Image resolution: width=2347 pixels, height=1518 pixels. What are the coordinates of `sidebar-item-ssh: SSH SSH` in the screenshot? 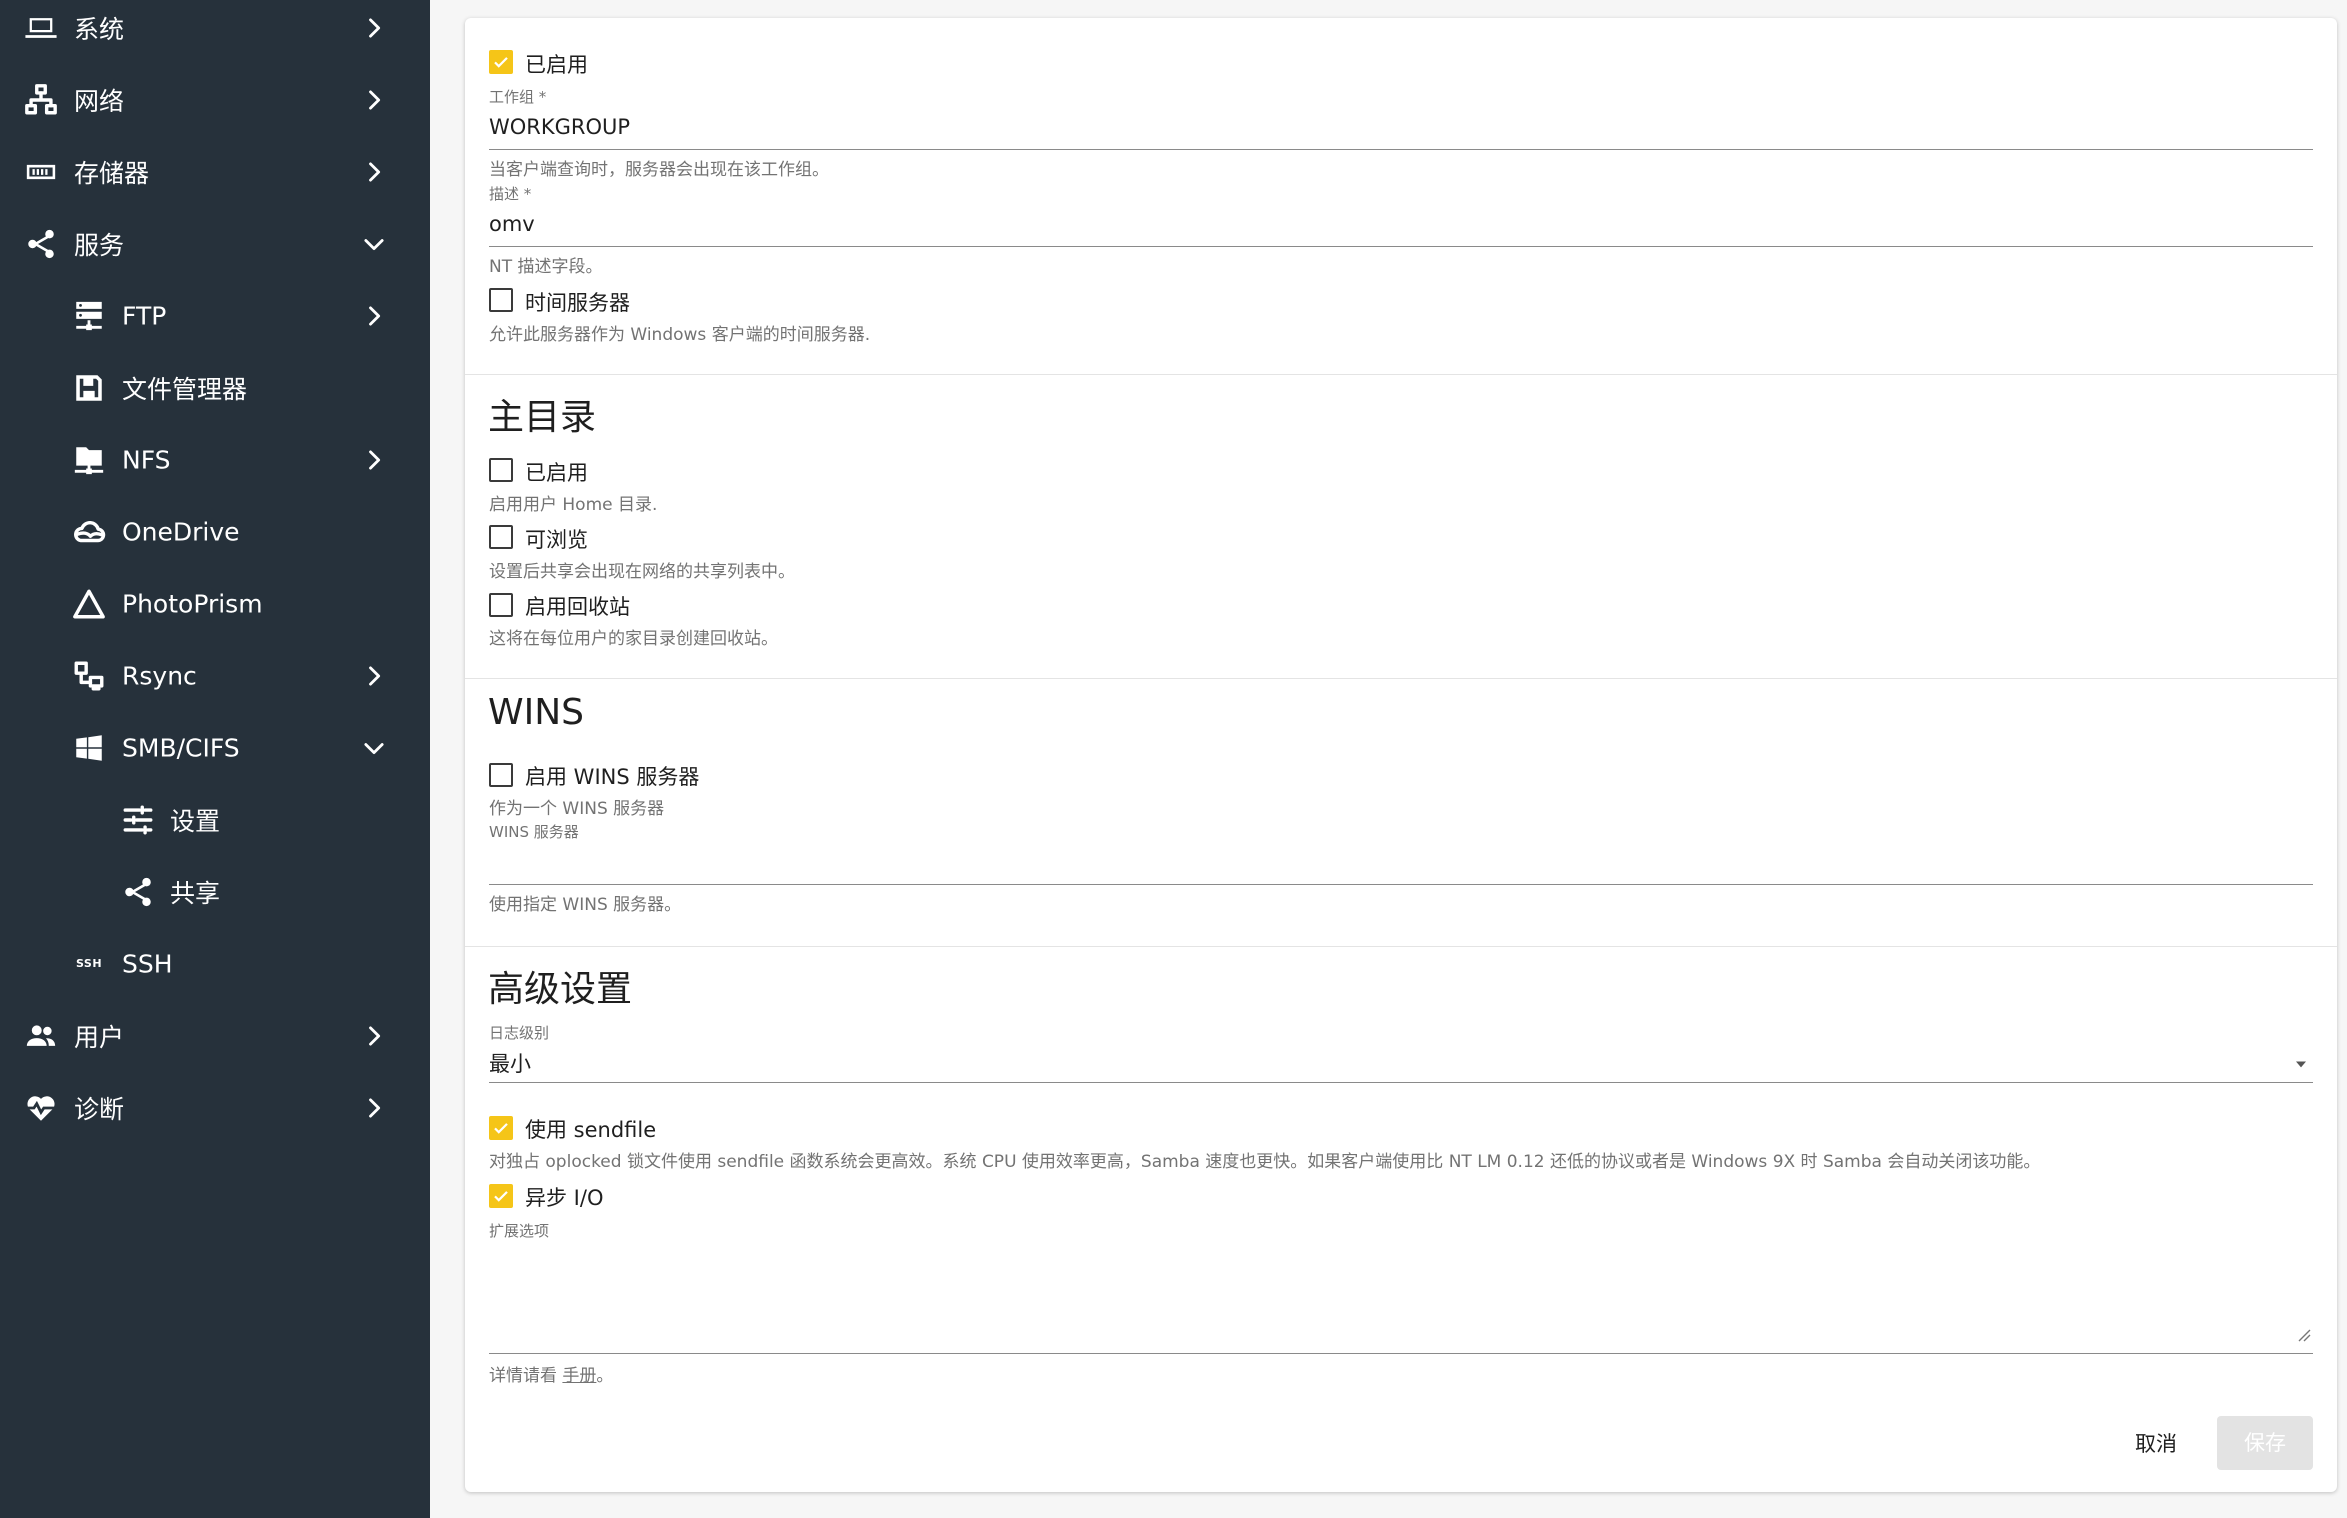 It's located at (215, 964).